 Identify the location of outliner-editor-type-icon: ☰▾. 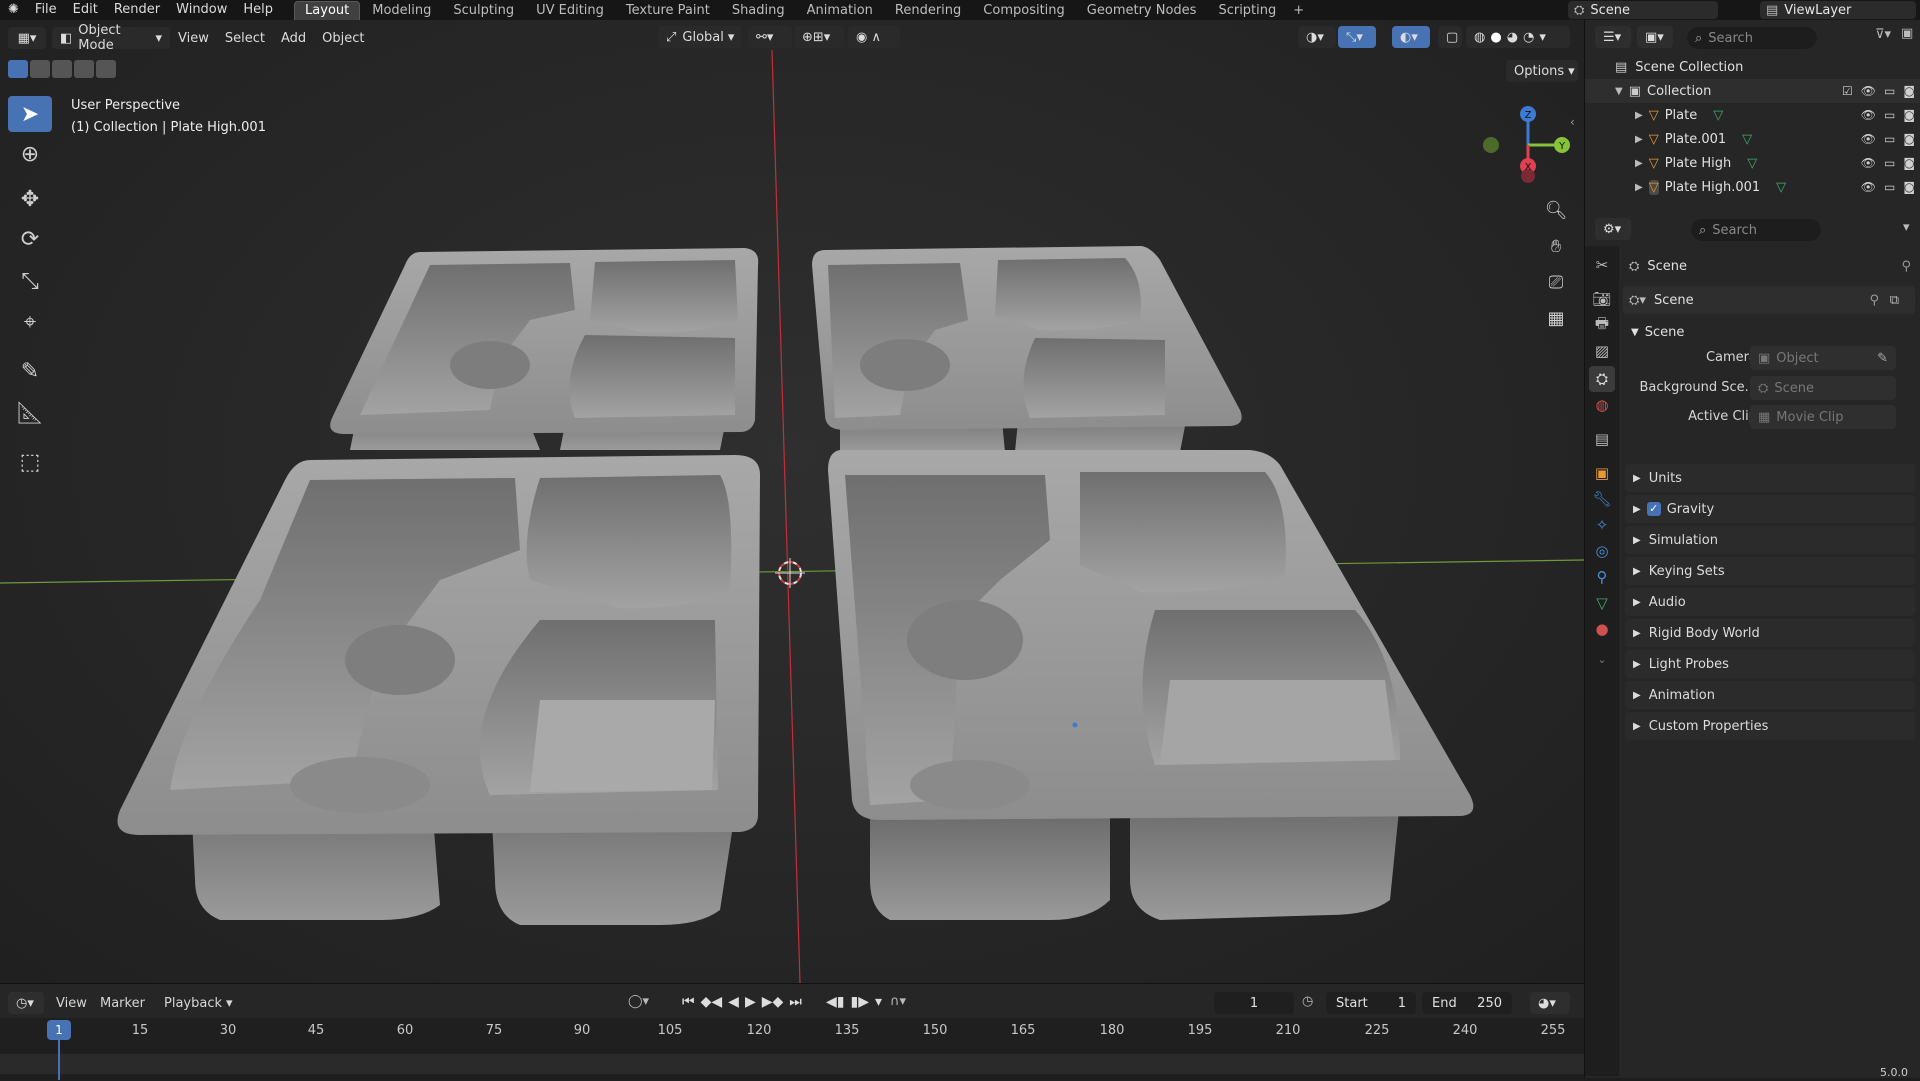
(1613, 37).